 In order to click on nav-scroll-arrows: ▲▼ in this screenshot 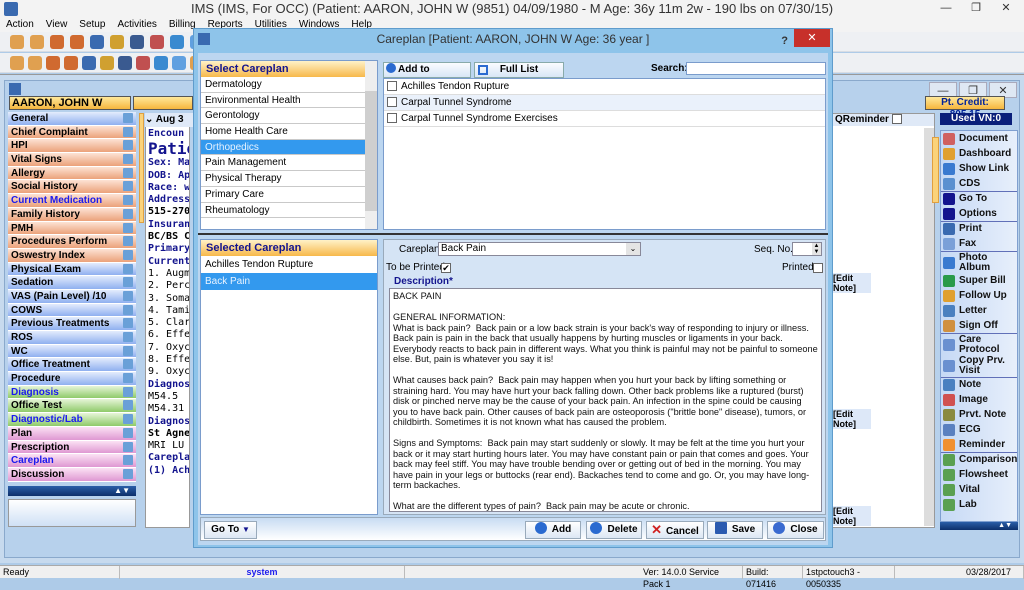, I will do `click(72, 491)`.